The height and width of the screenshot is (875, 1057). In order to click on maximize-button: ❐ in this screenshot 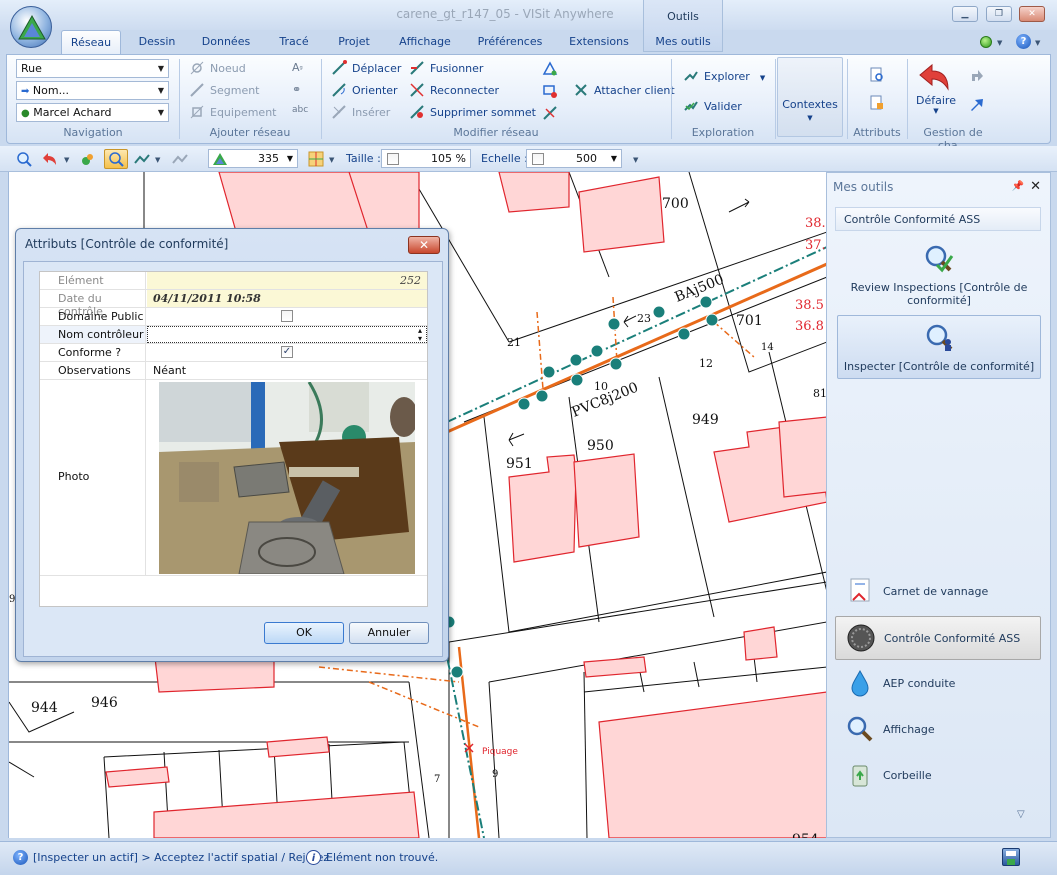, I will do `click(999, 14)`.